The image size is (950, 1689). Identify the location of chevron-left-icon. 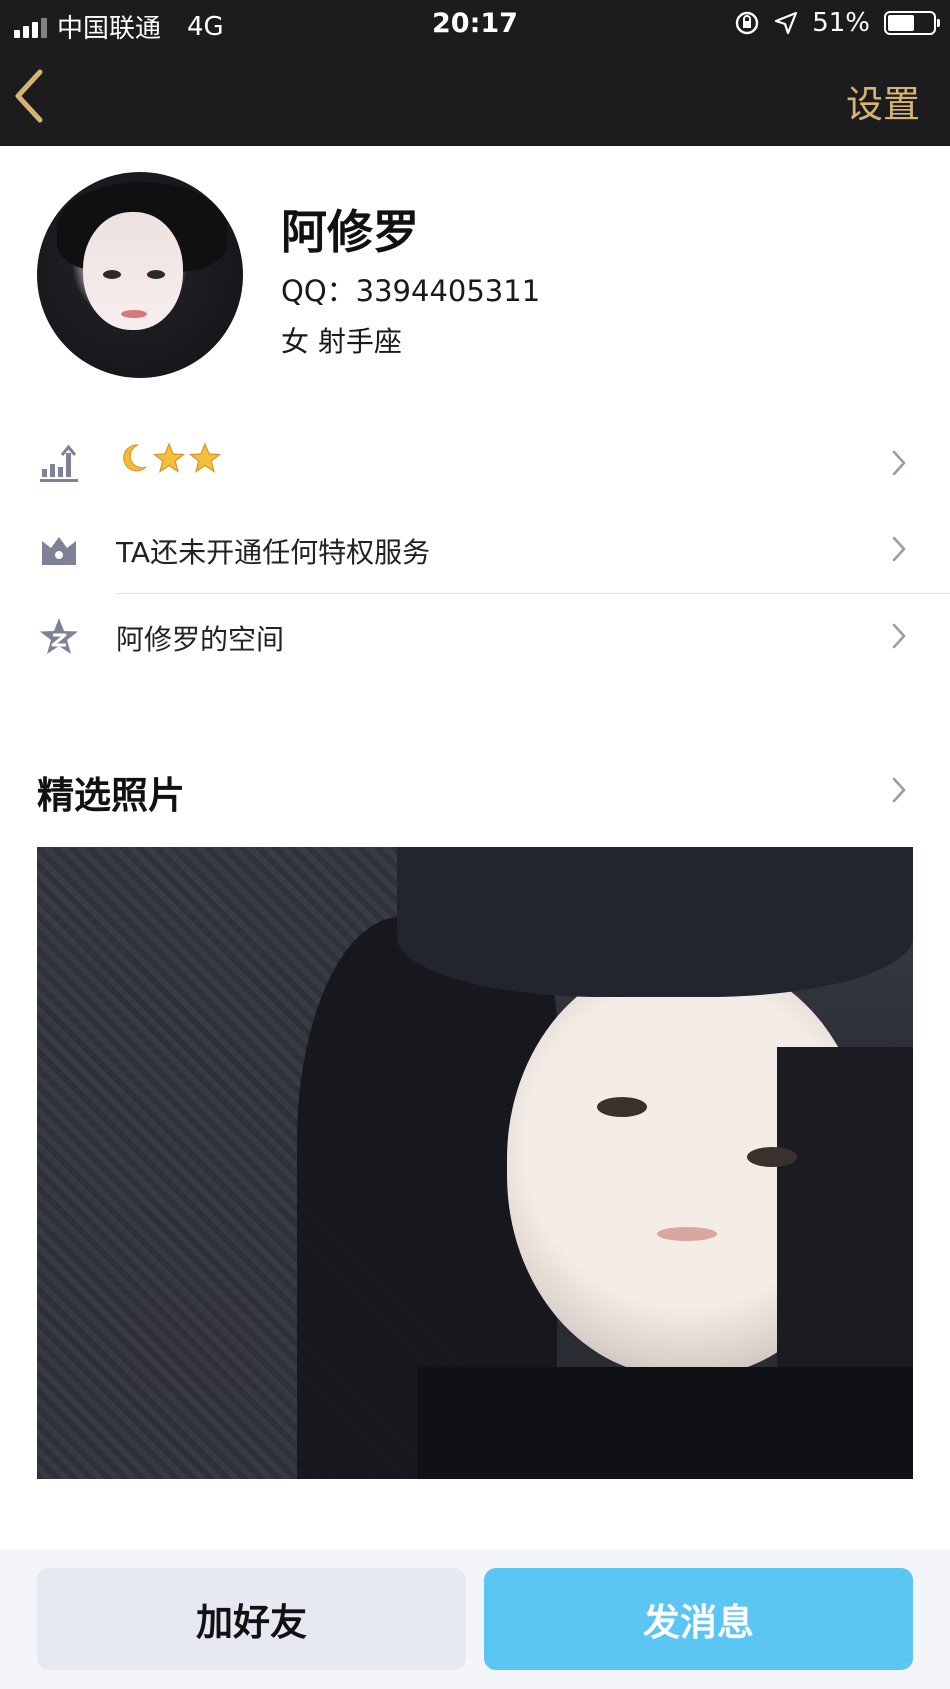
(29, 96).